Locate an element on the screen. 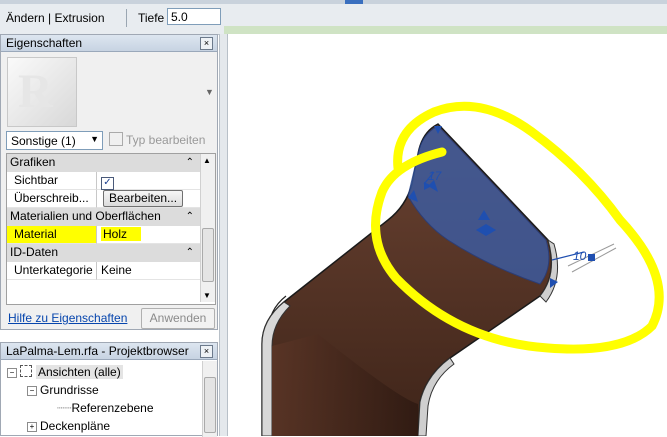 Image resolution: width=667 pixels, height=437 pixels. dimension-lock-icon is located at coordinates (591, 257).